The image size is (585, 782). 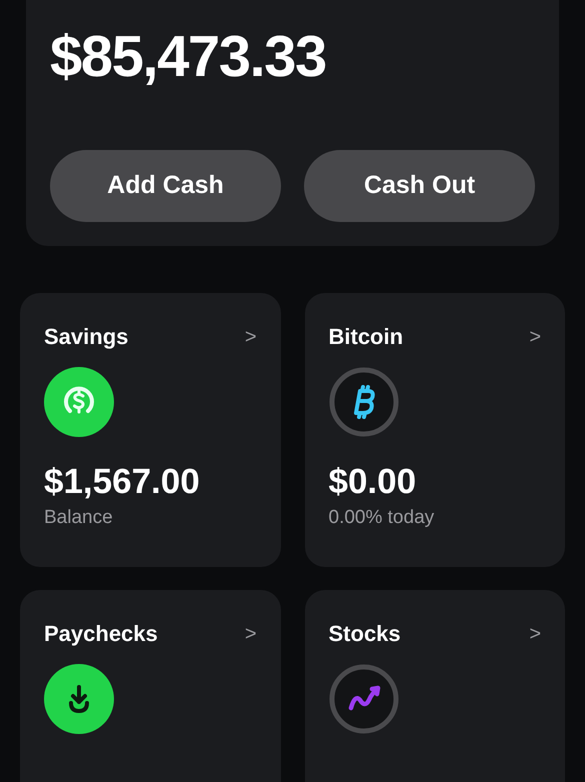 I want to click on tile-amount: $0.00, so click(x=372, y=482).